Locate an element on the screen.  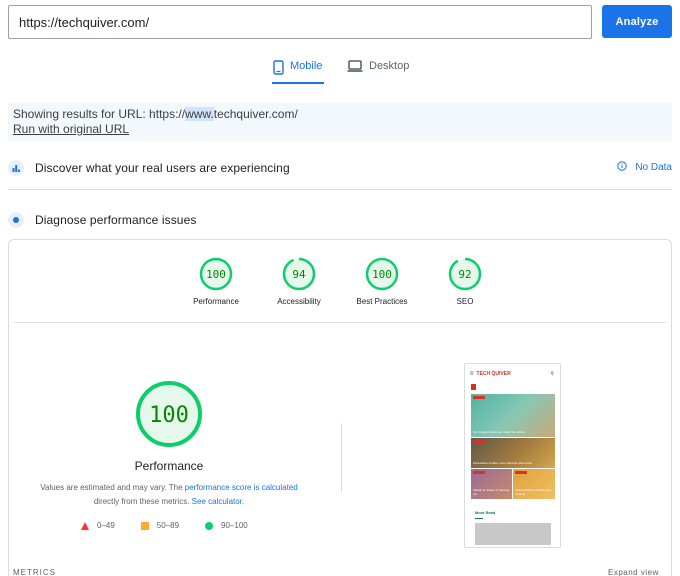
tab-mobile: Mobile is located at coordinates (297, 72).